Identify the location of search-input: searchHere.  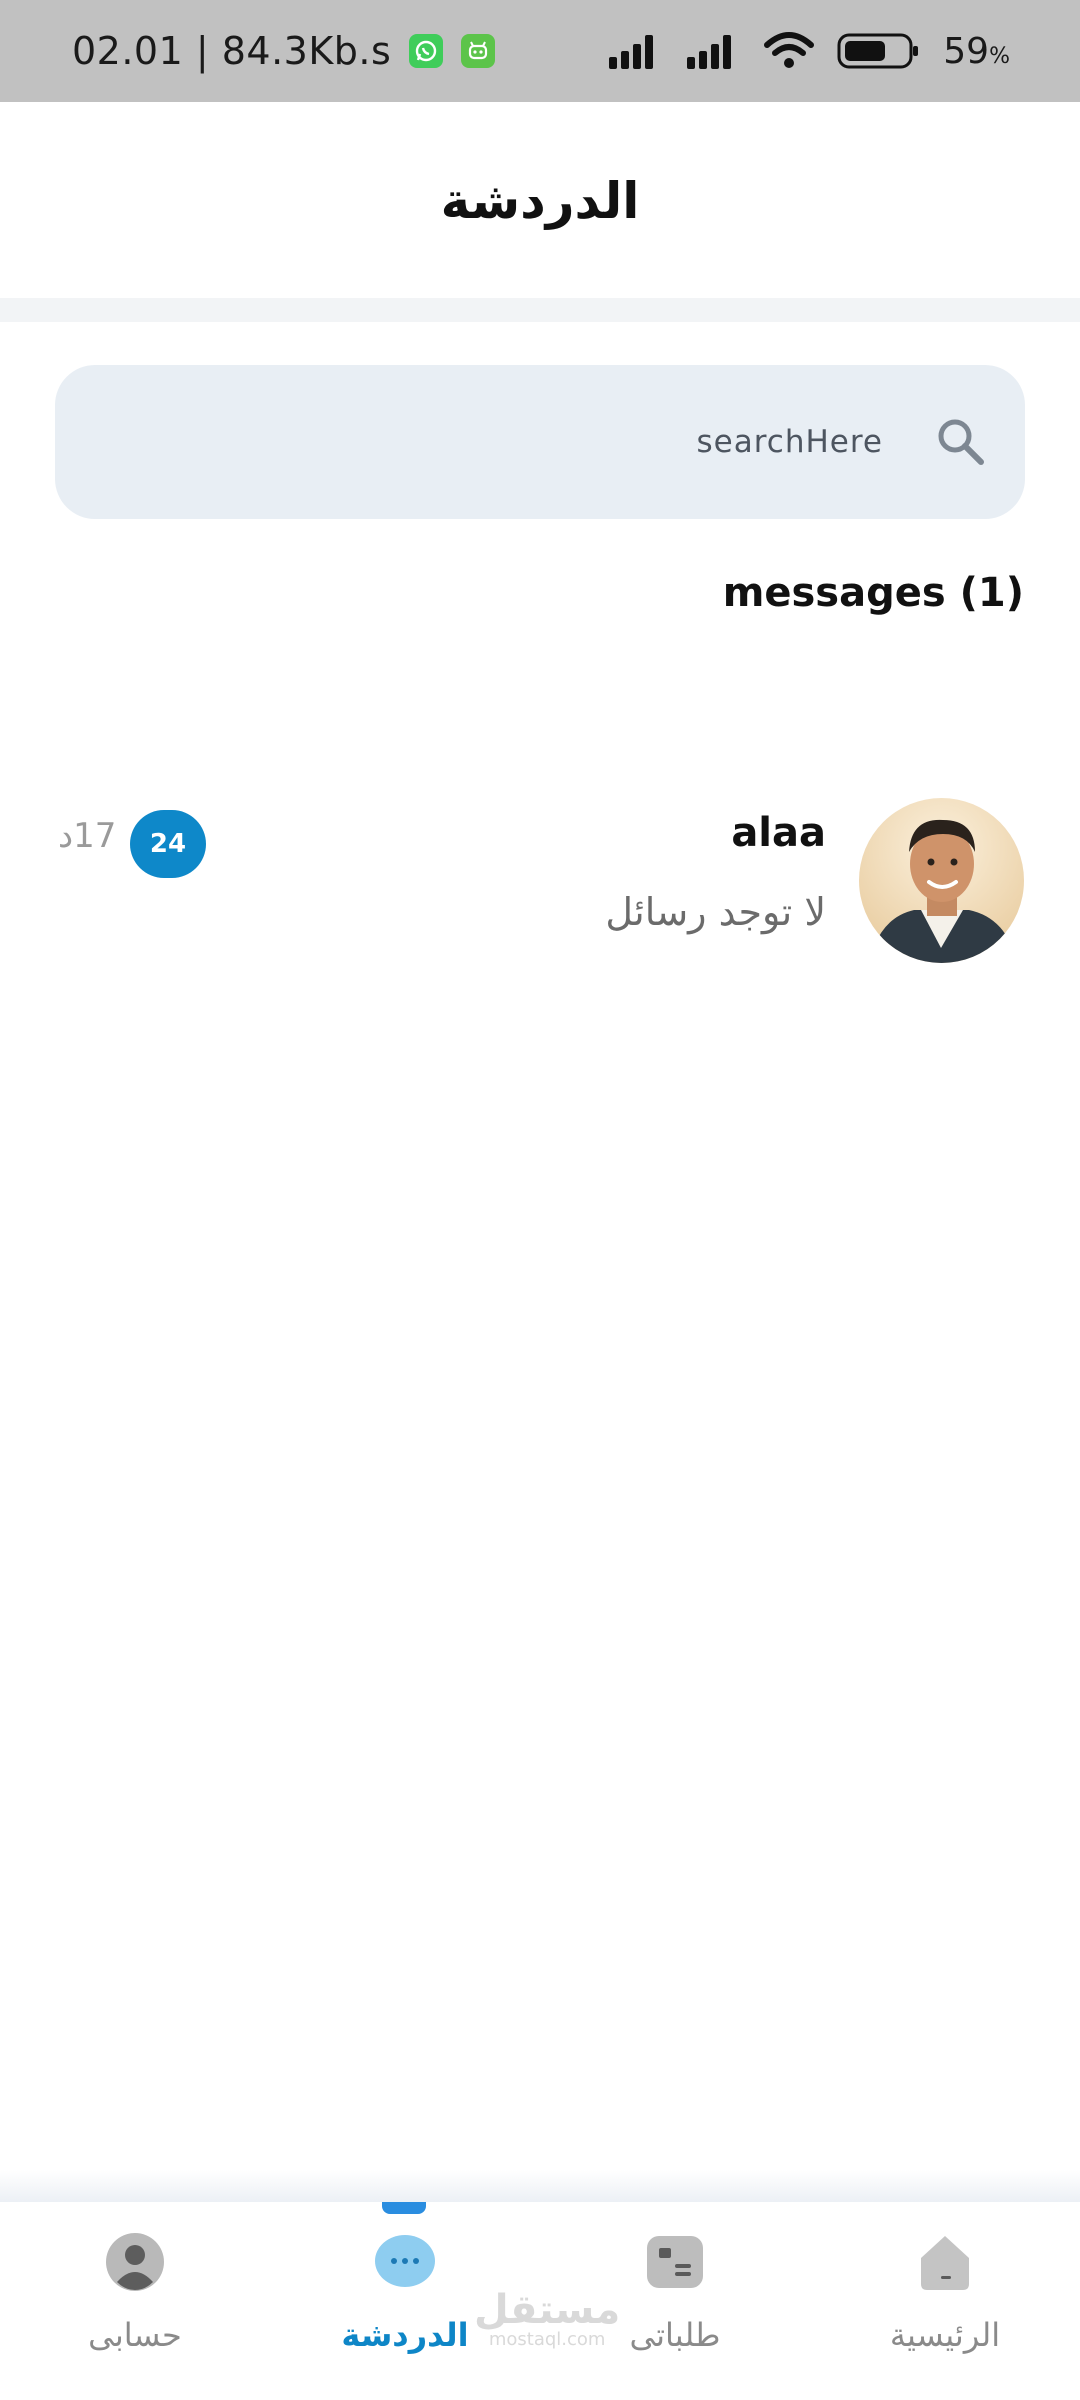
(540, 442).